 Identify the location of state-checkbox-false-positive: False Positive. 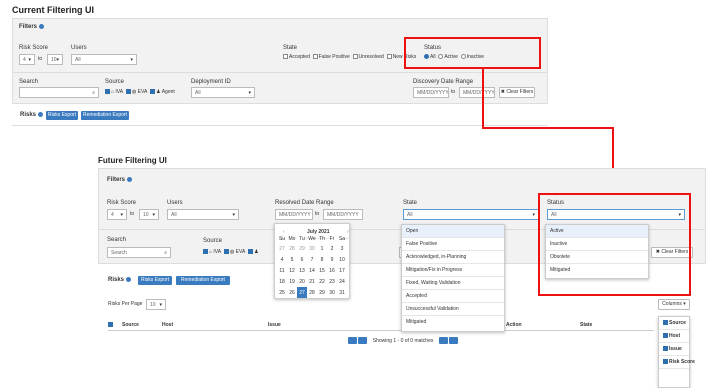
(331, 57).